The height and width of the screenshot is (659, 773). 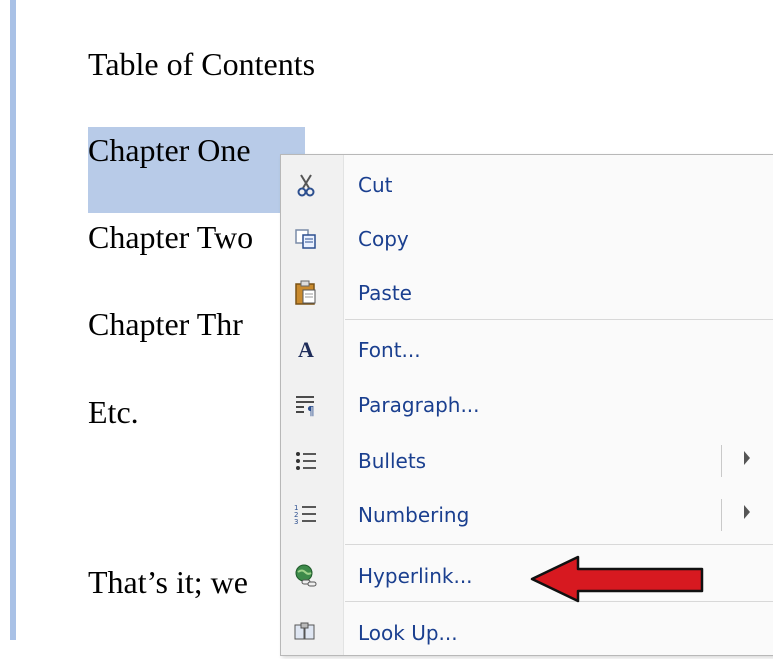 What do you see at coordinates (306, 405) in the screenshot?
I see `paragraph-icon: ¶` at bounding box center [306, 405].